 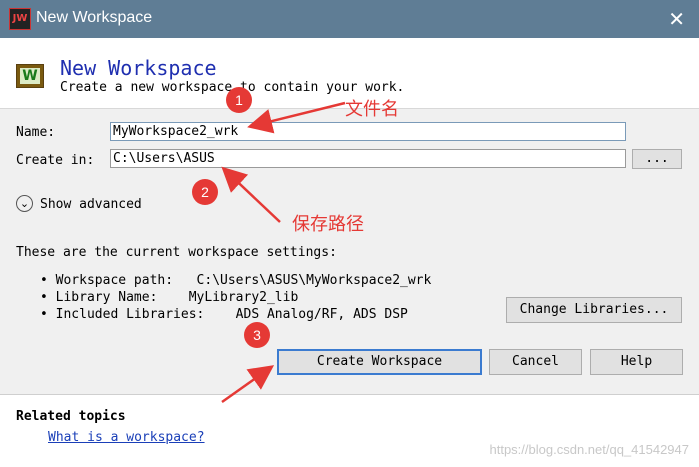 I want to click on close-icon: ✕, so click(x=676, y=19).